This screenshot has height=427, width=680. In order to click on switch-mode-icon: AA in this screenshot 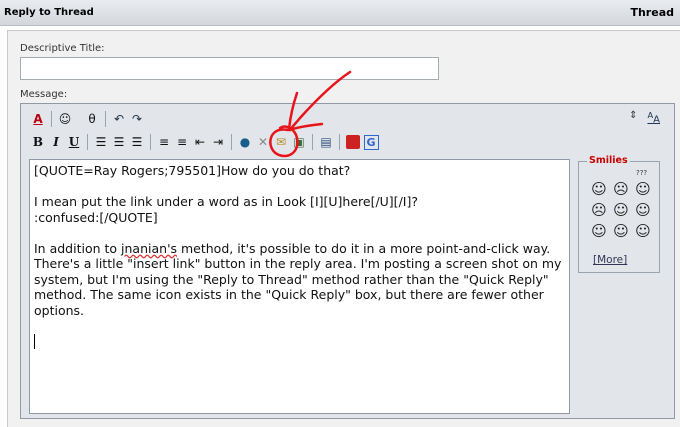, I will do `click(653, 117)`.